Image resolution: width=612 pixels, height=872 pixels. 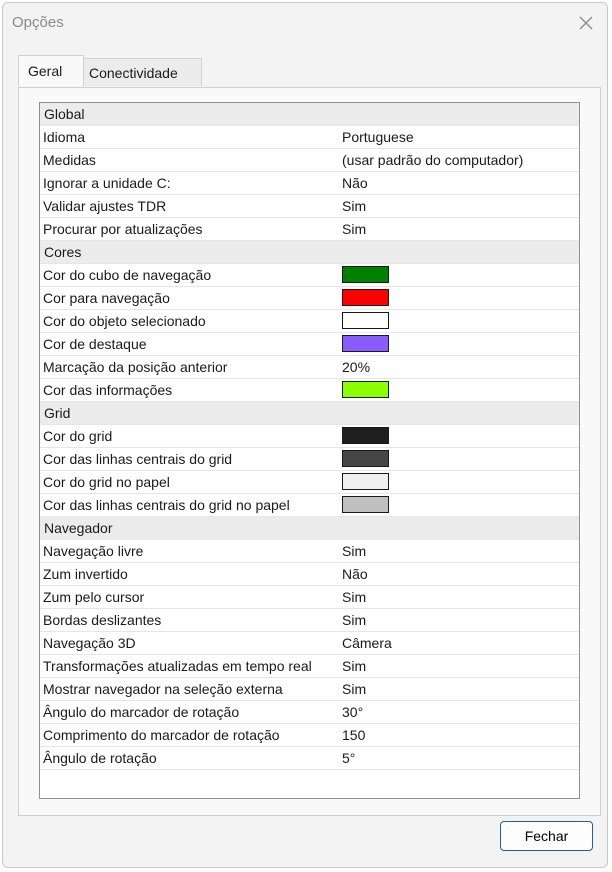 I want to click on property-label: Ignorar a unidade C:, so click(x=107, y=183).